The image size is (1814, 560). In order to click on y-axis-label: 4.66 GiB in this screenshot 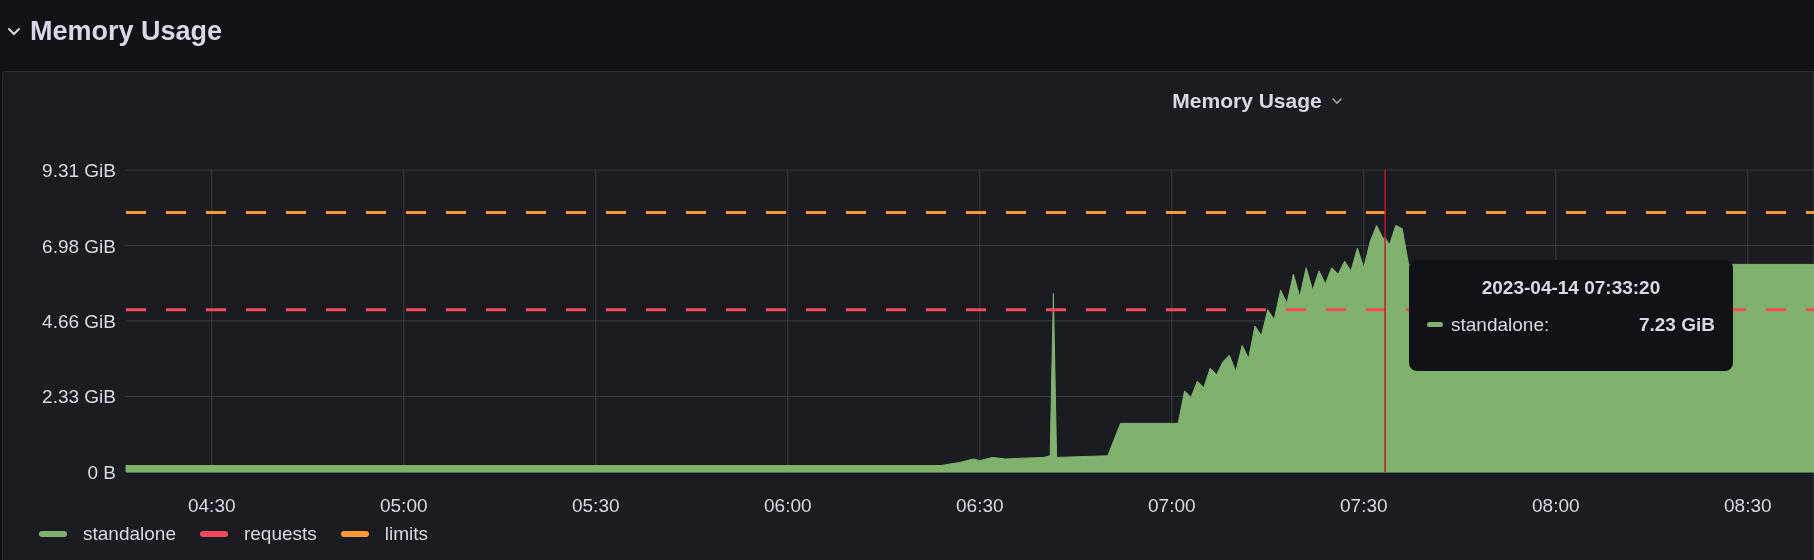, I will do `click(79, 321)`.